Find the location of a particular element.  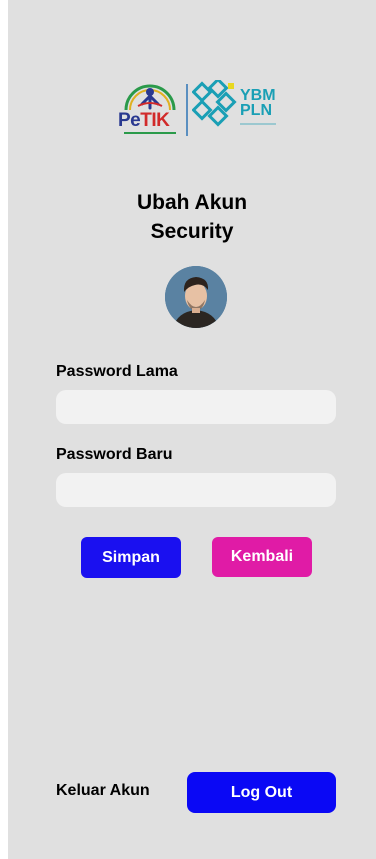

profile-photo-icon is located at coordinates (196, 297).